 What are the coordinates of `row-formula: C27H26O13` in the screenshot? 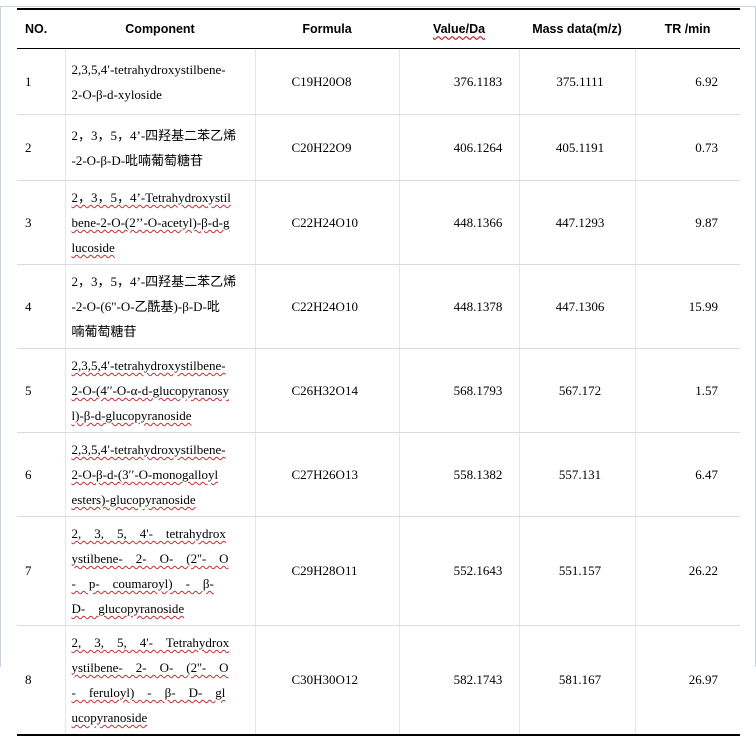 It's located at (326, 474).